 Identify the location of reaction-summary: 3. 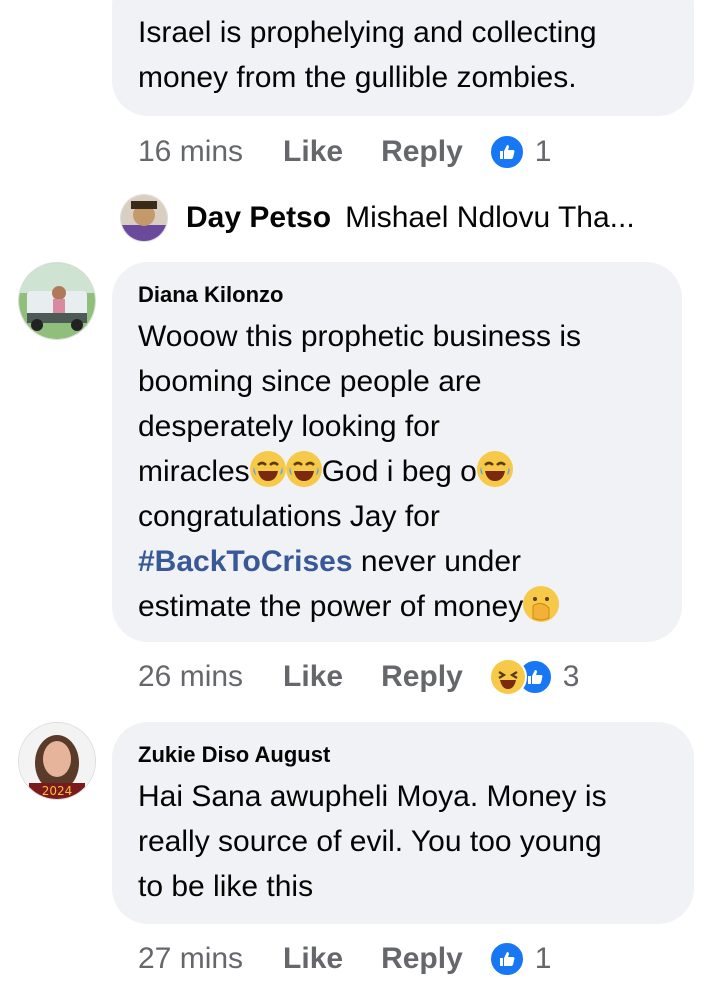
(534, 677).